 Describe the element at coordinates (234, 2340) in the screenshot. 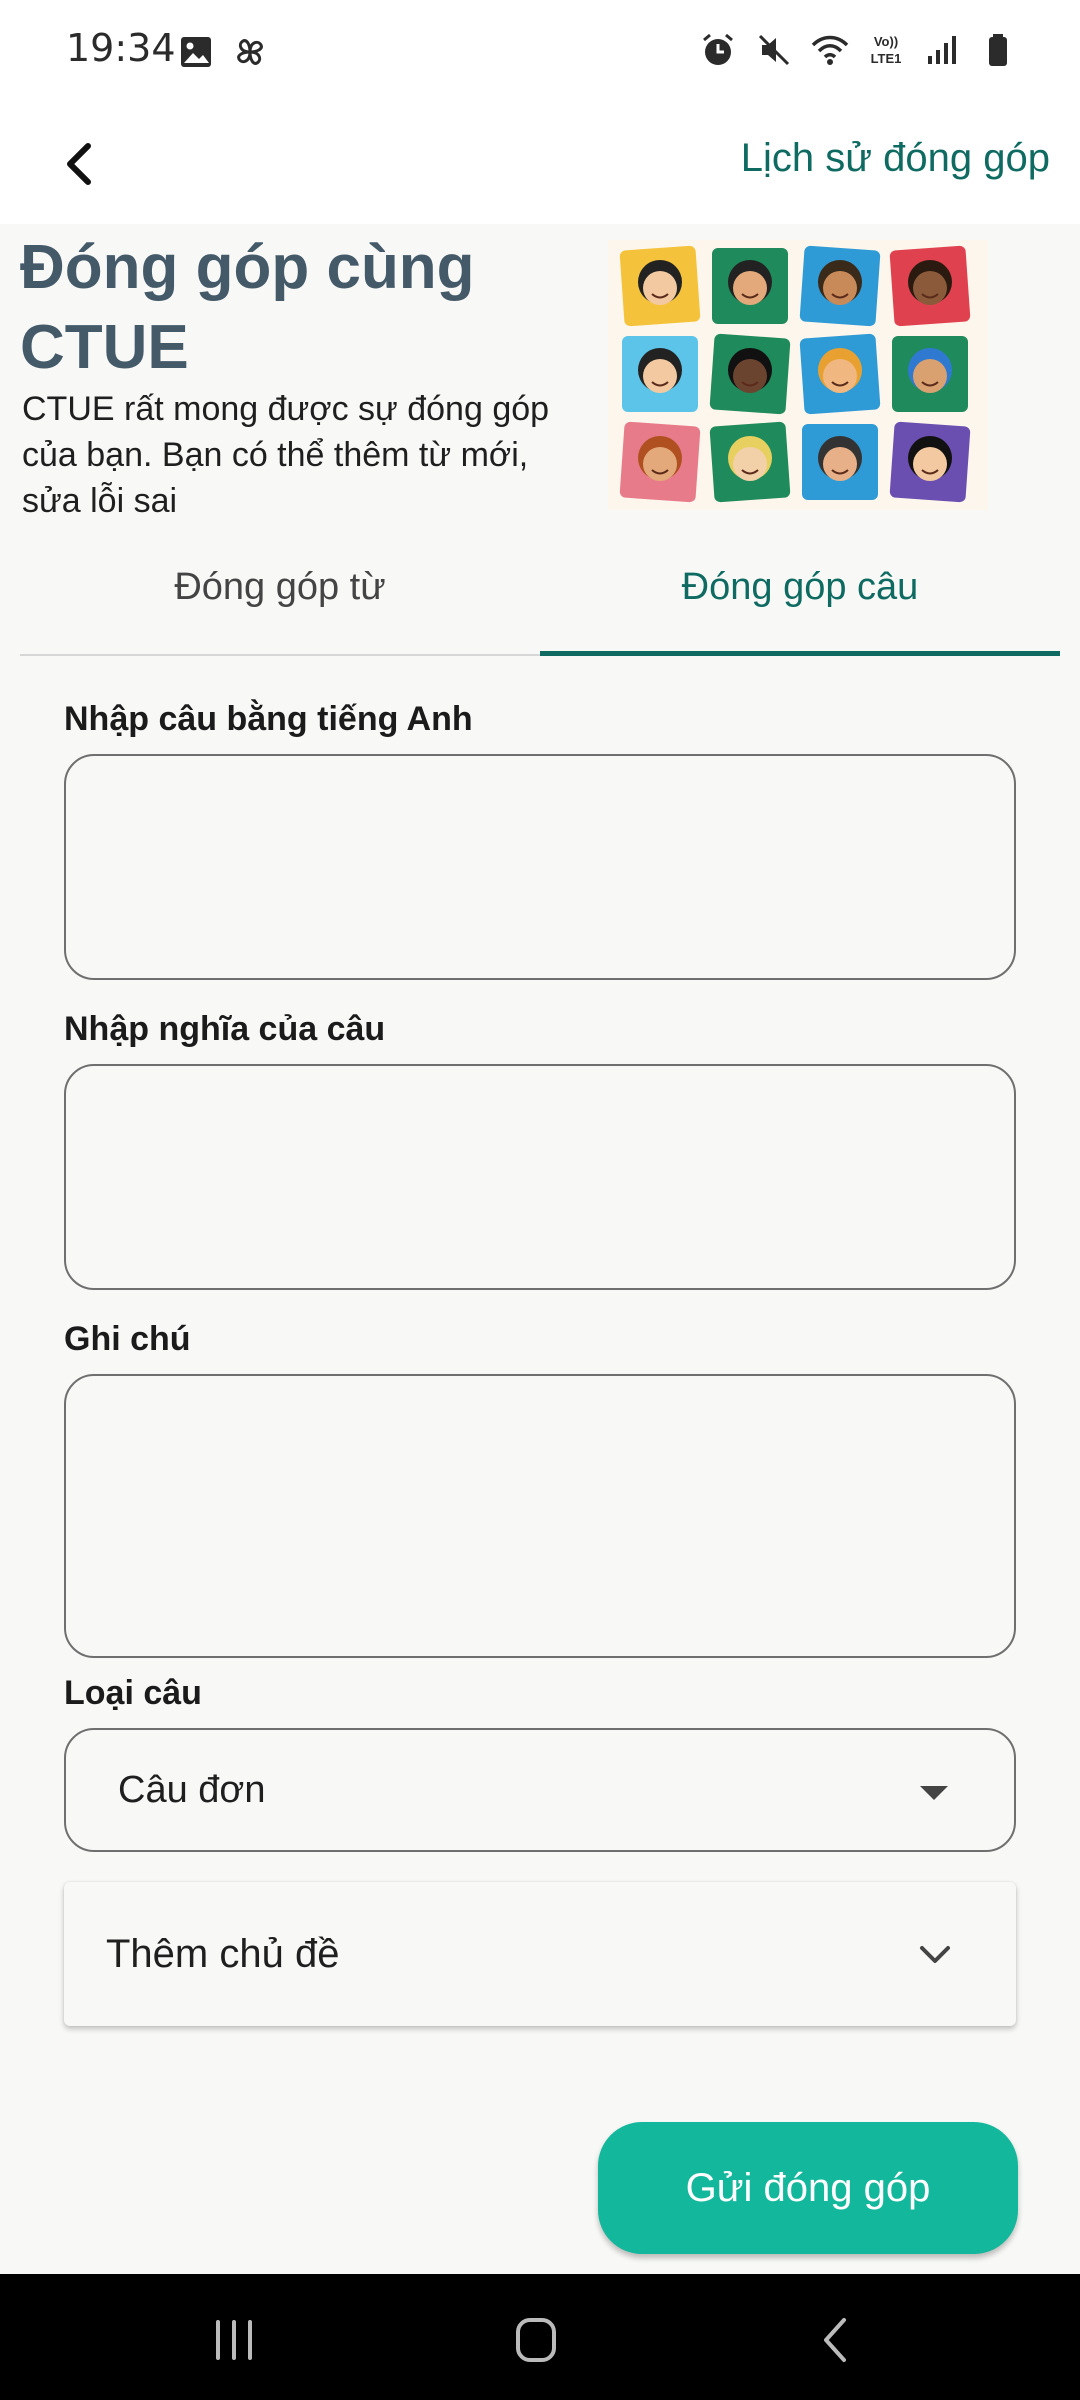

I see `recent-apps-icon` at that location.